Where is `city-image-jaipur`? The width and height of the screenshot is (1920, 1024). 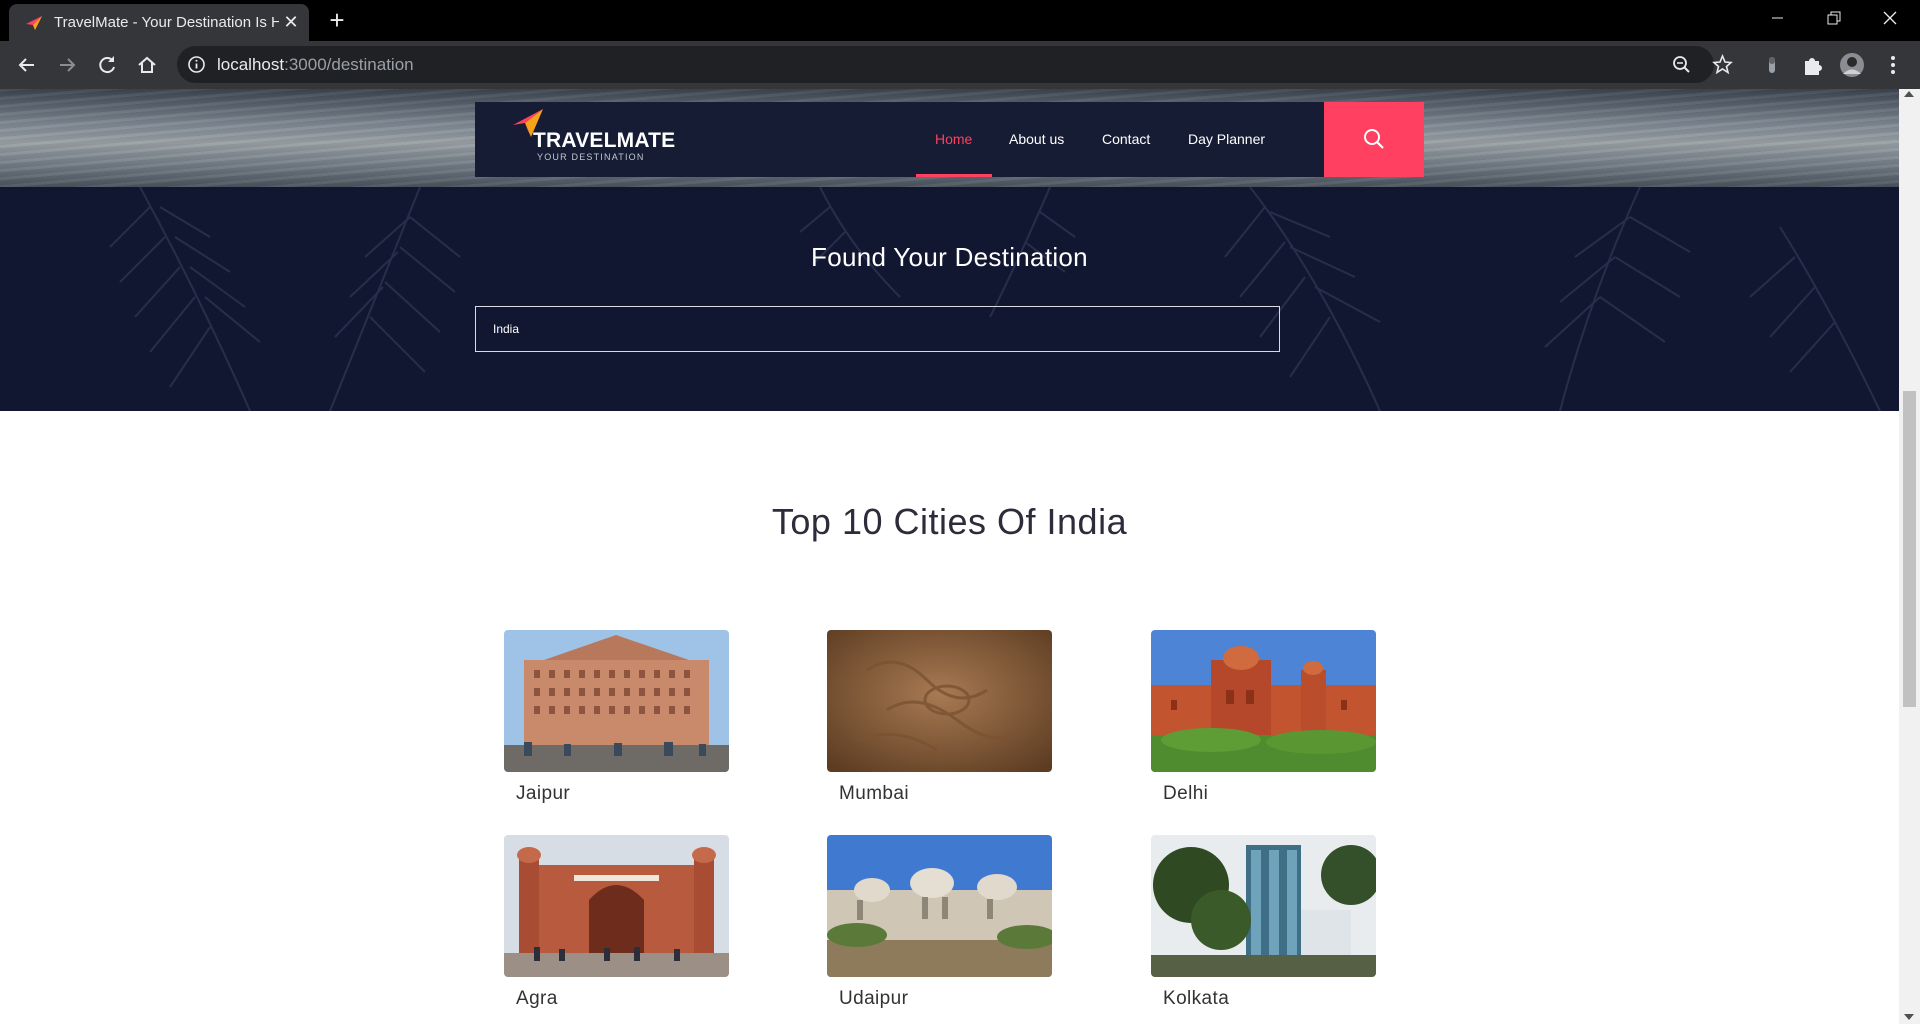 city-image-jaipur is located at coordinates (616, 701).